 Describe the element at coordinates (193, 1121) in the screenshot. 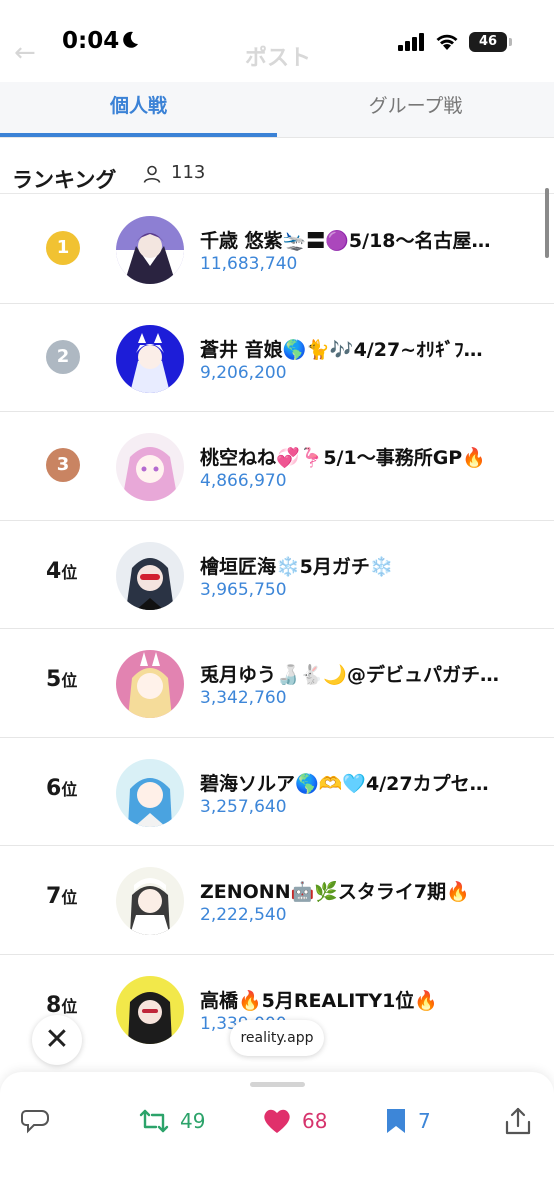

I see `retweet-count: 49` at that location.